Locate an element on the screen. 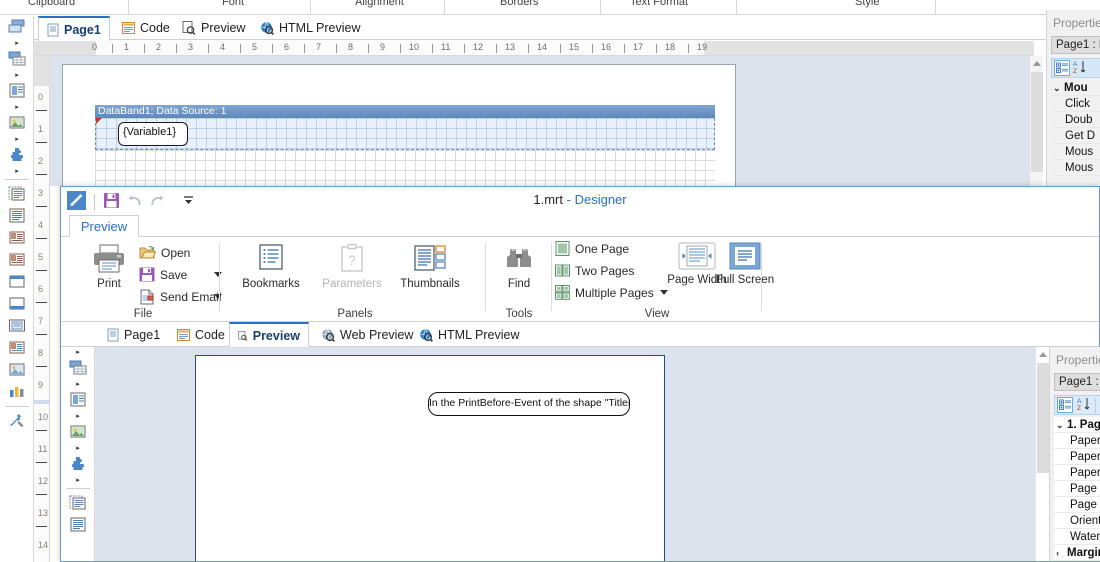 The image size is (1100, 562). save-dropdown-icon is located at coordinates (218, 274).